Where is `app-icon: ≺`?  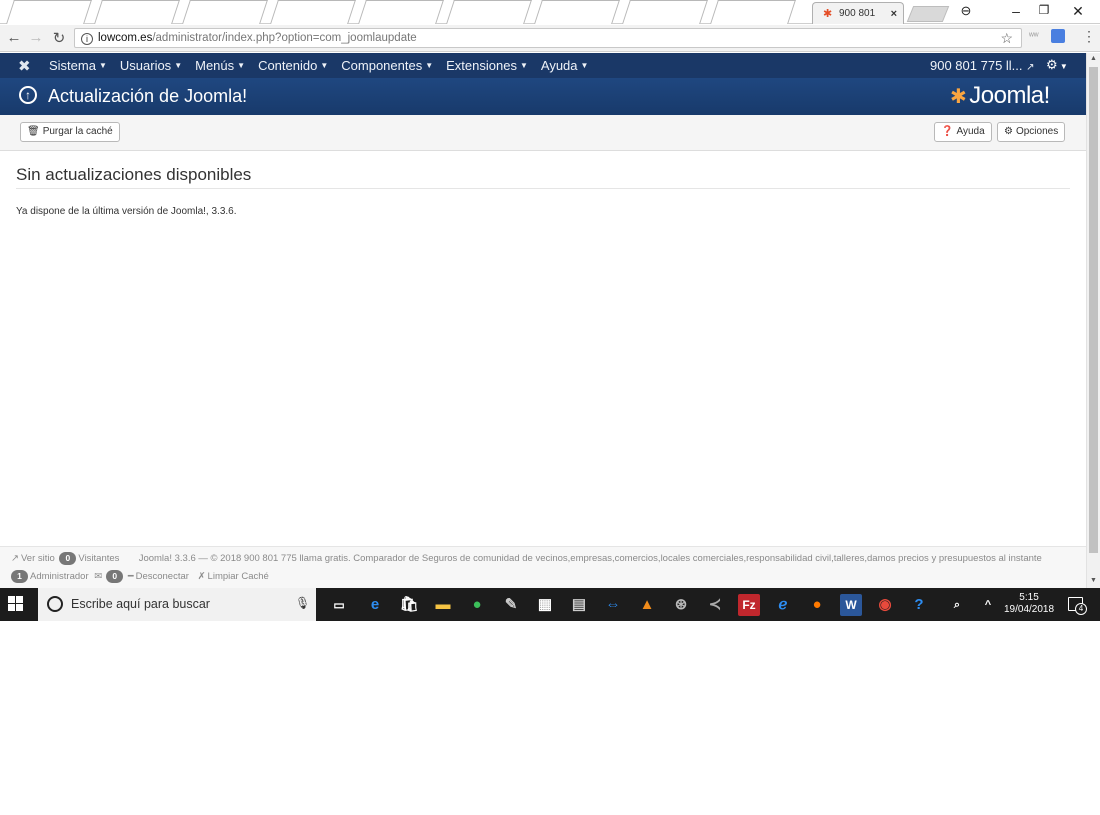
app-icon: ≺ is located at coordinates (715, 605).